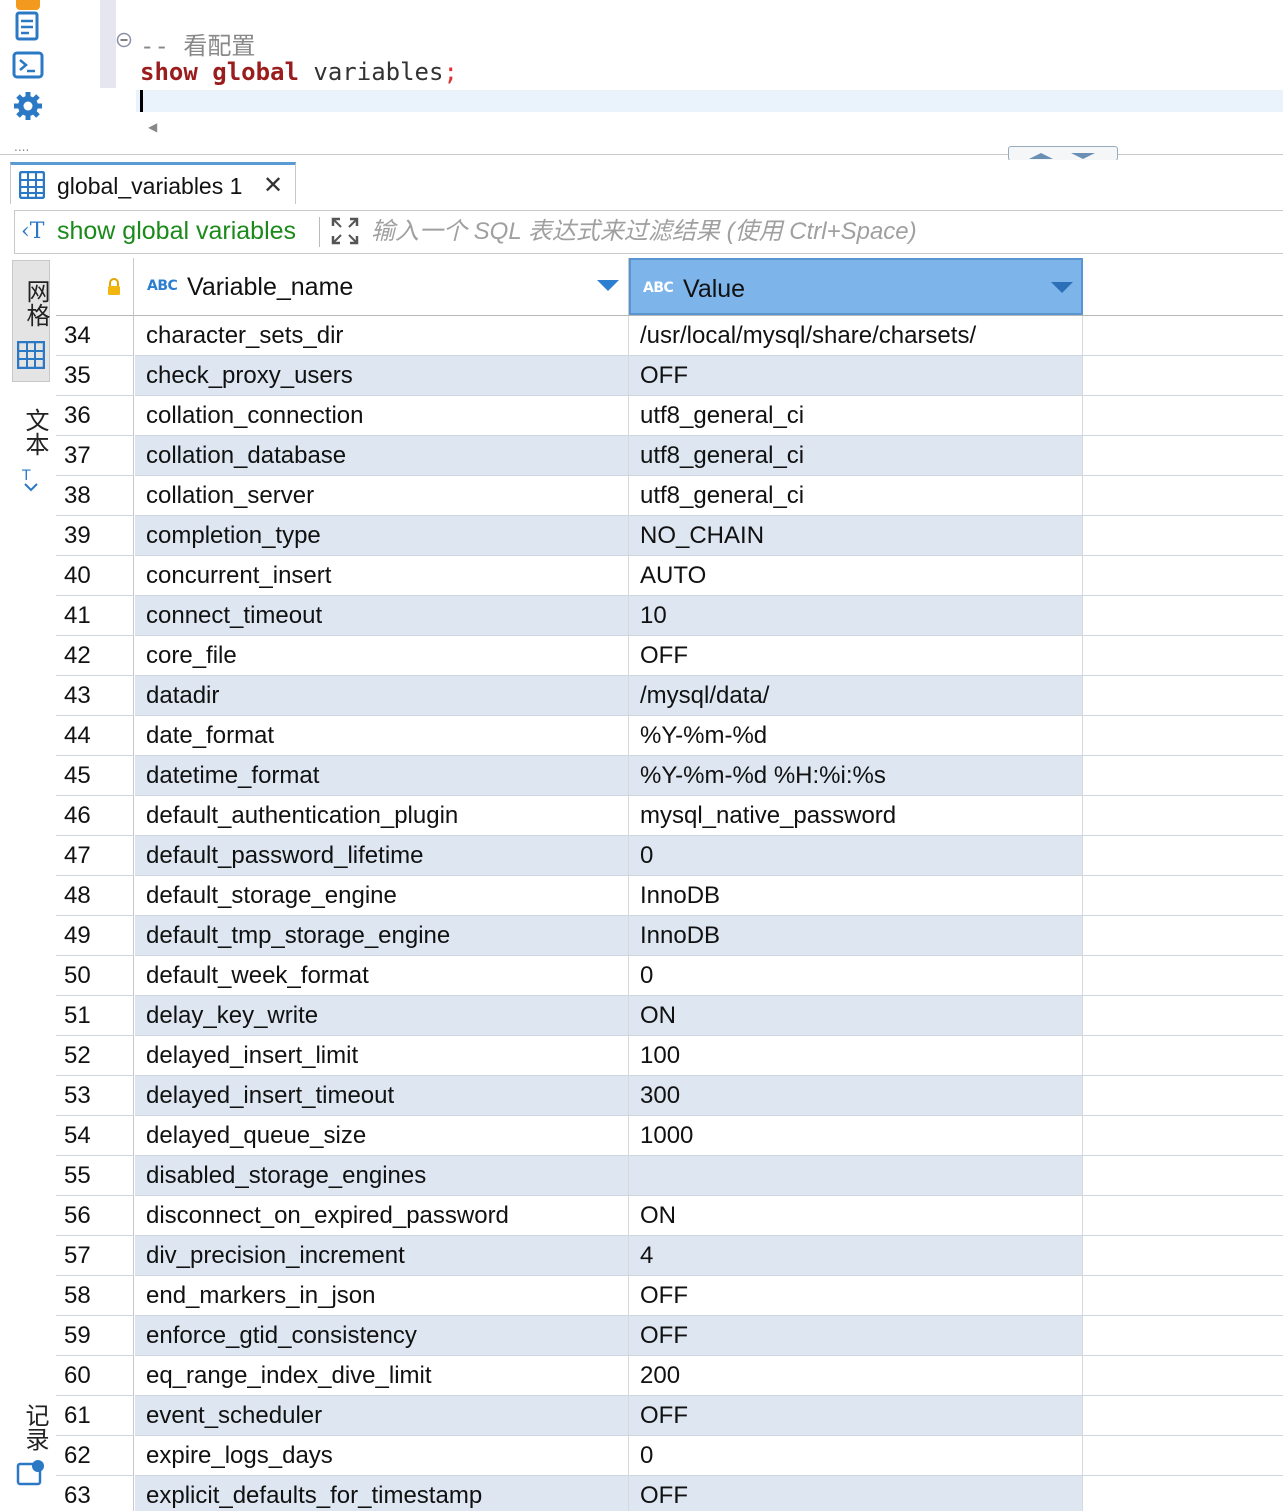  Describe the element at coordinates (95, 1416) in the screenshot. I see `row-number: 61` at that location.